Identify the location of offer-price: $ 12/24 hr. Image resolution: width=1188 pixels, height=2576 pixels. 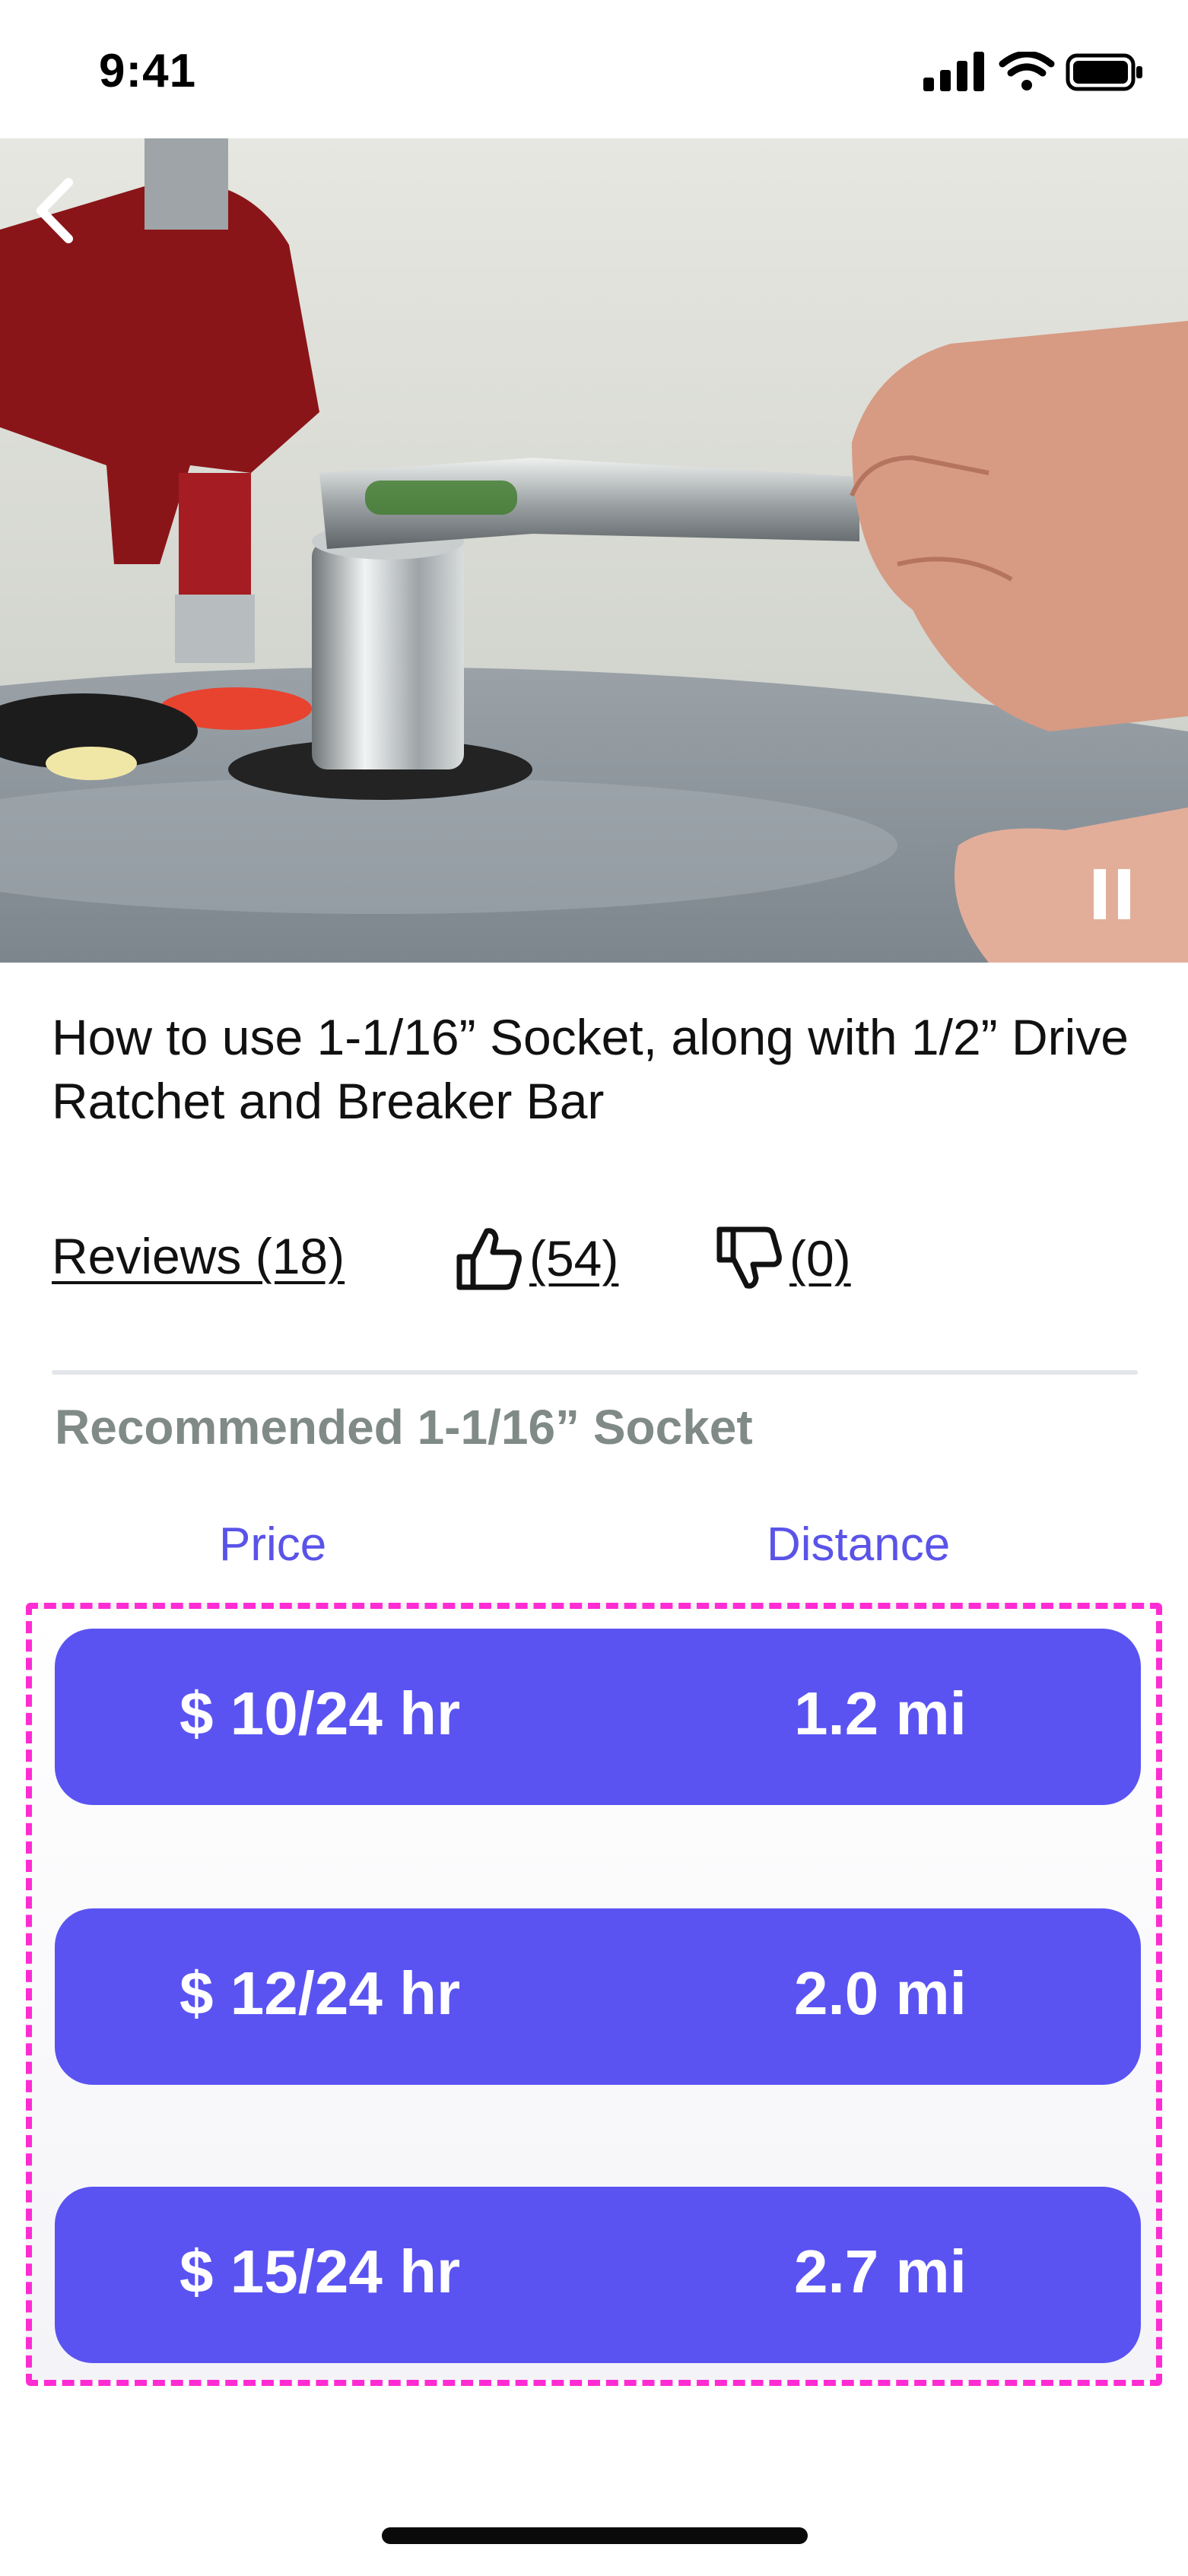
(320, 1993).